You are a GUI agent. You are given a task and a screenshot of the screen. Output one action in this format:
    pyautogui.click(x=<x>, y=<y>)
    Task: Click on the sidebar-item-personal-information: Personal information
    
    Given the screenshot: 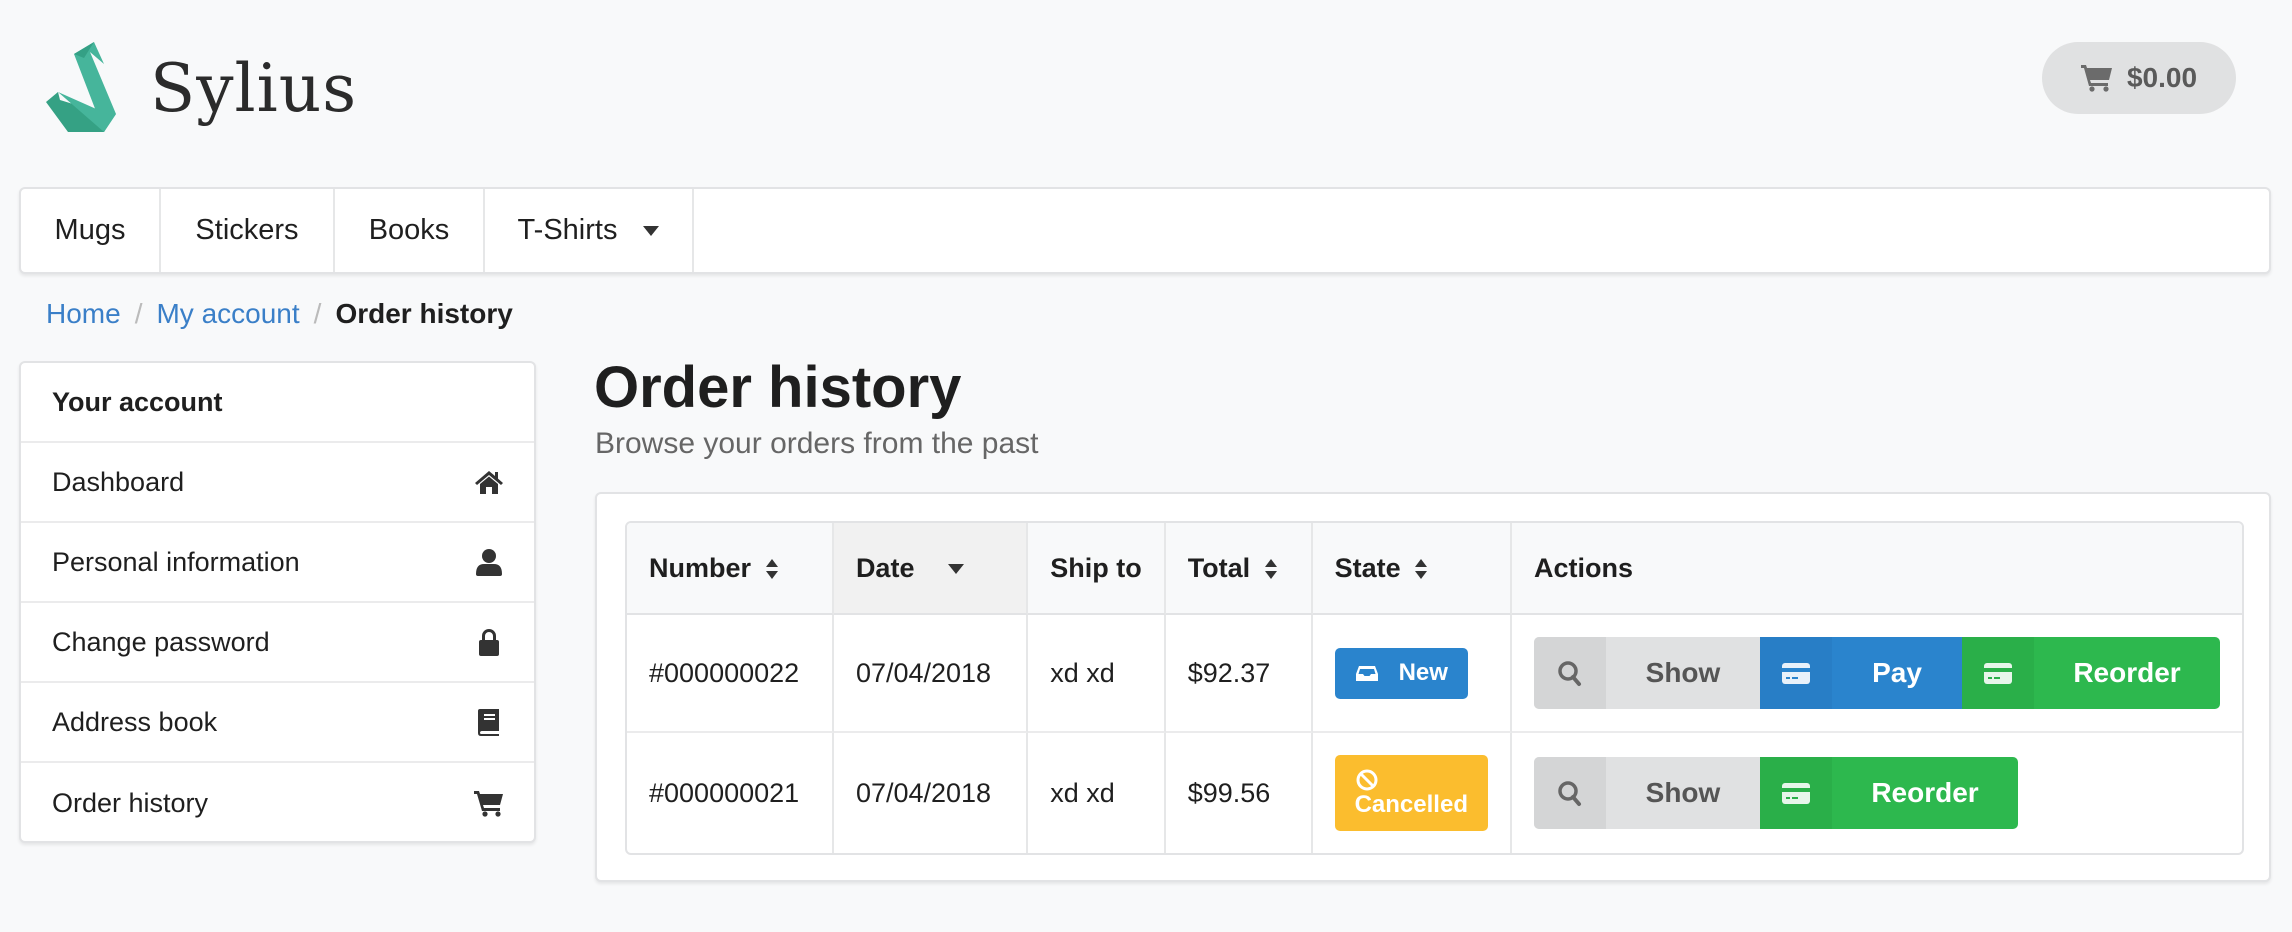 What is the action you would take?
    pyautogui.click(x=277, y=563)
    